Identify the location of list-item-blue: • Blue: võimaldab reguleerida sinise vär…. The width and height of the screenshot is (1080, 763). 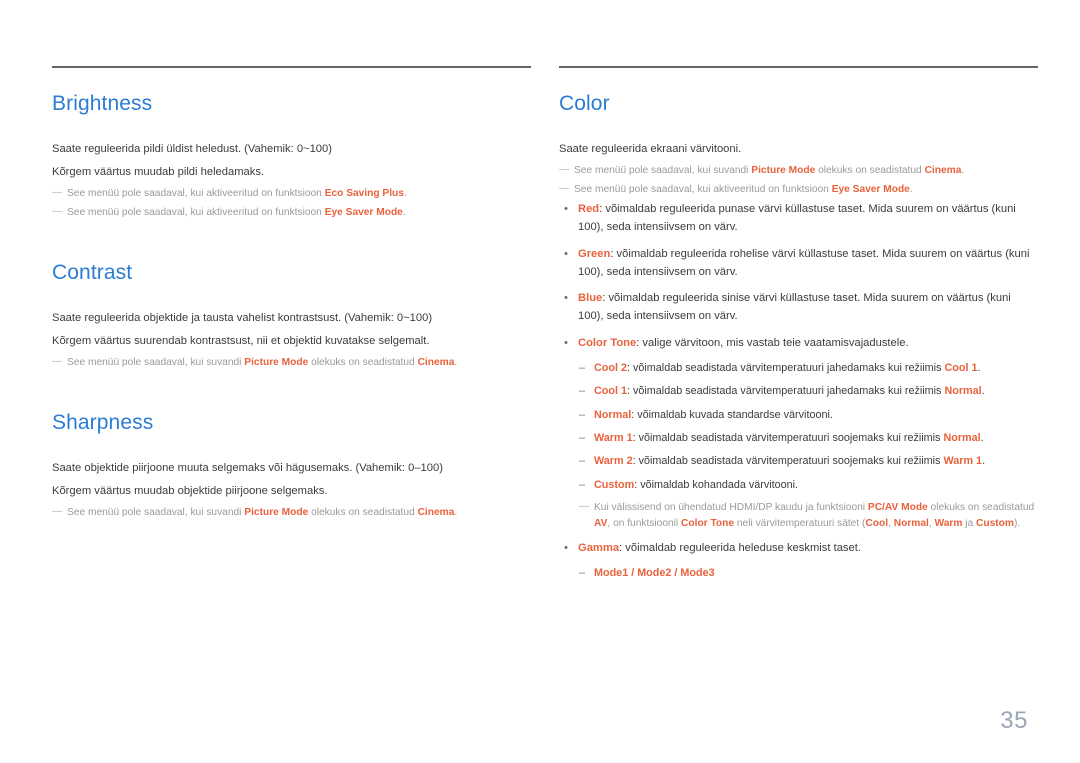
(798, 308).